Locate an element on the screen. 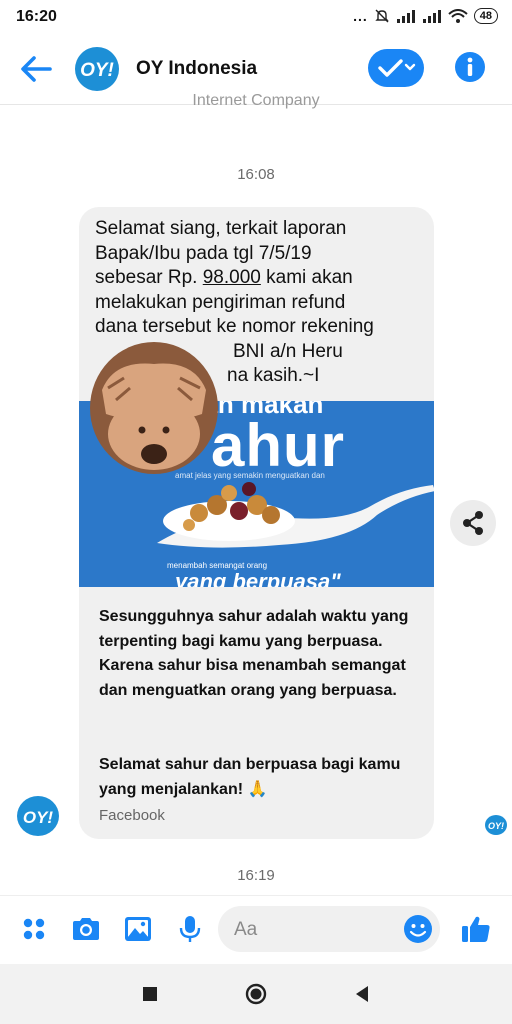  preview-source: Facebook is located at coordinates (132, 815).